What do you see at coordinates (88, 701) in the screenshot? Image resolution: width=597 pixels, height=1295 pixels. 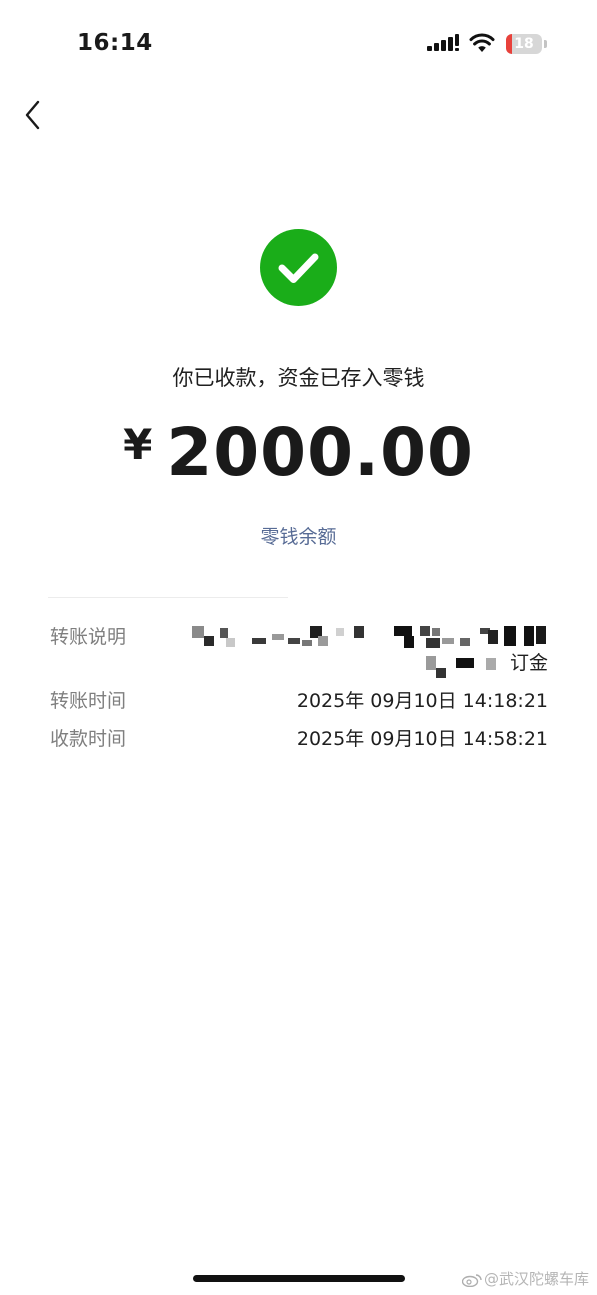 I see `transfer-time-label: 转账时间` at bounding box center [88, 701].